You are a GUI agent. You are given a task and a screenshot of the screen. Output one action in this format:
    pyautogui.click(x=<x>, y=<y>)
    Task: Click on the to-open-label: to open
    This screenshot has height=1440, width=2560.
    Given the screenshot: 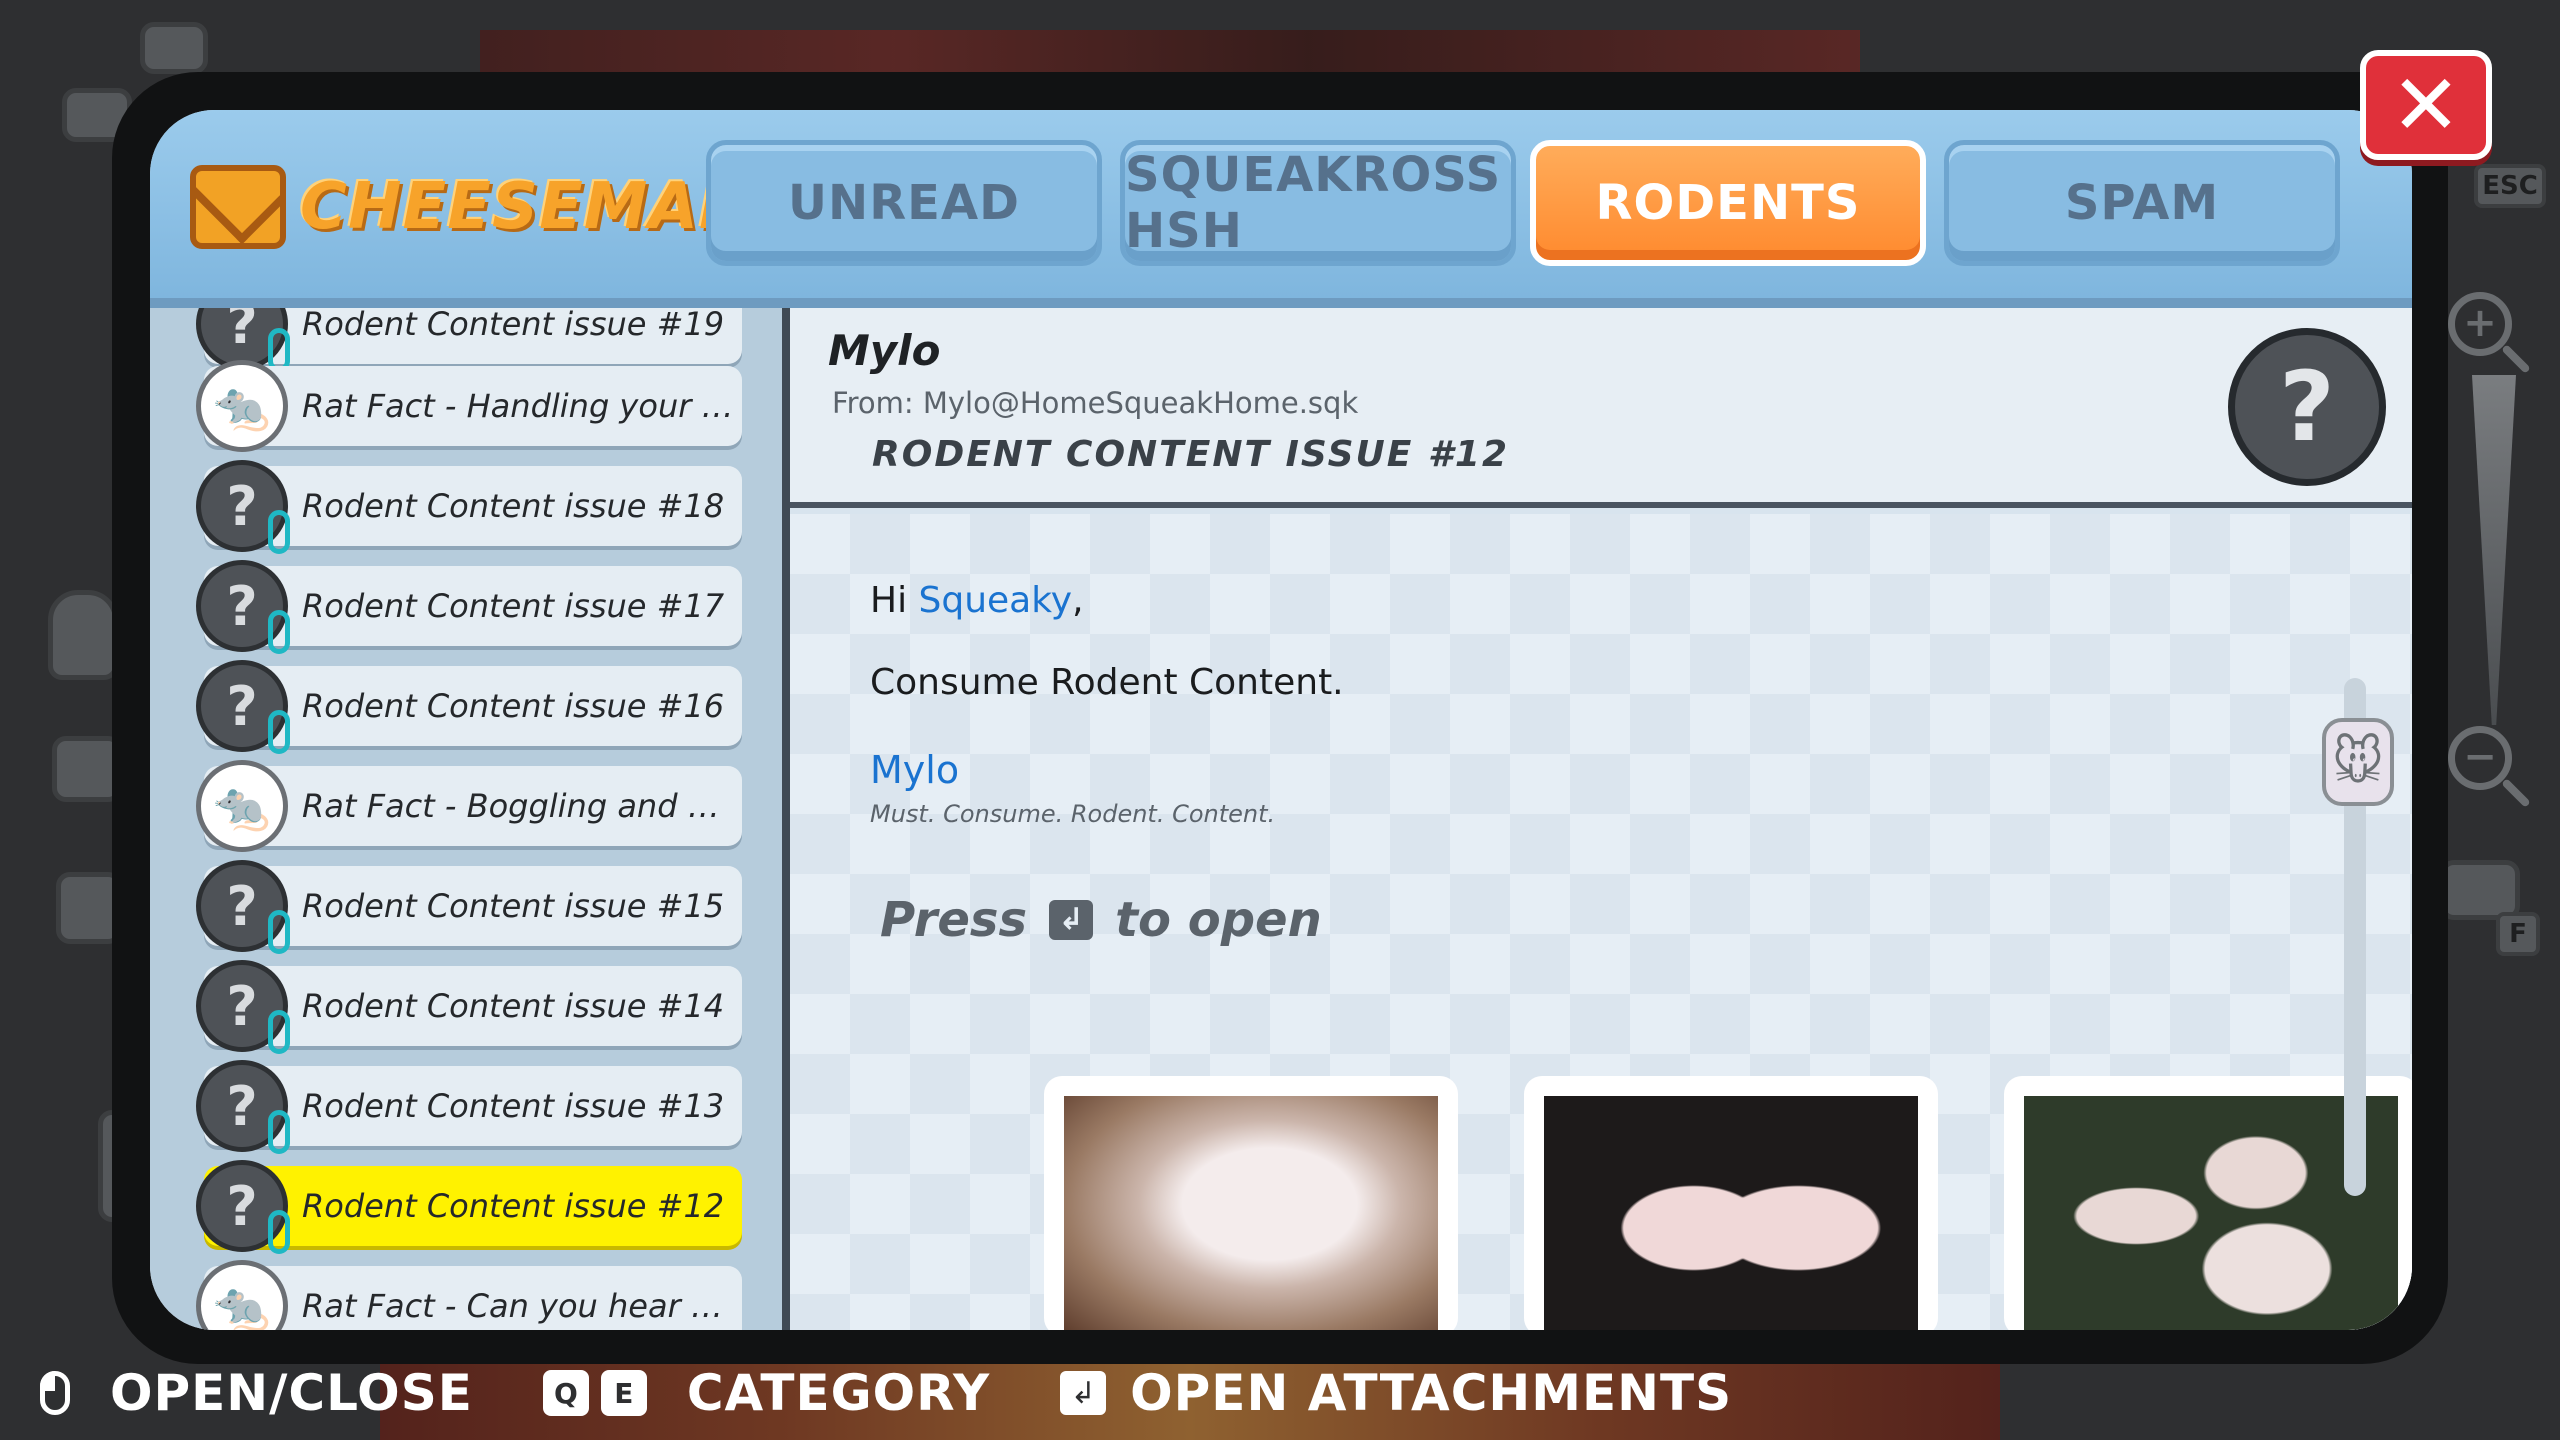 What is the action you would take?
    pyautogui.click(x=1218, y=920)
    